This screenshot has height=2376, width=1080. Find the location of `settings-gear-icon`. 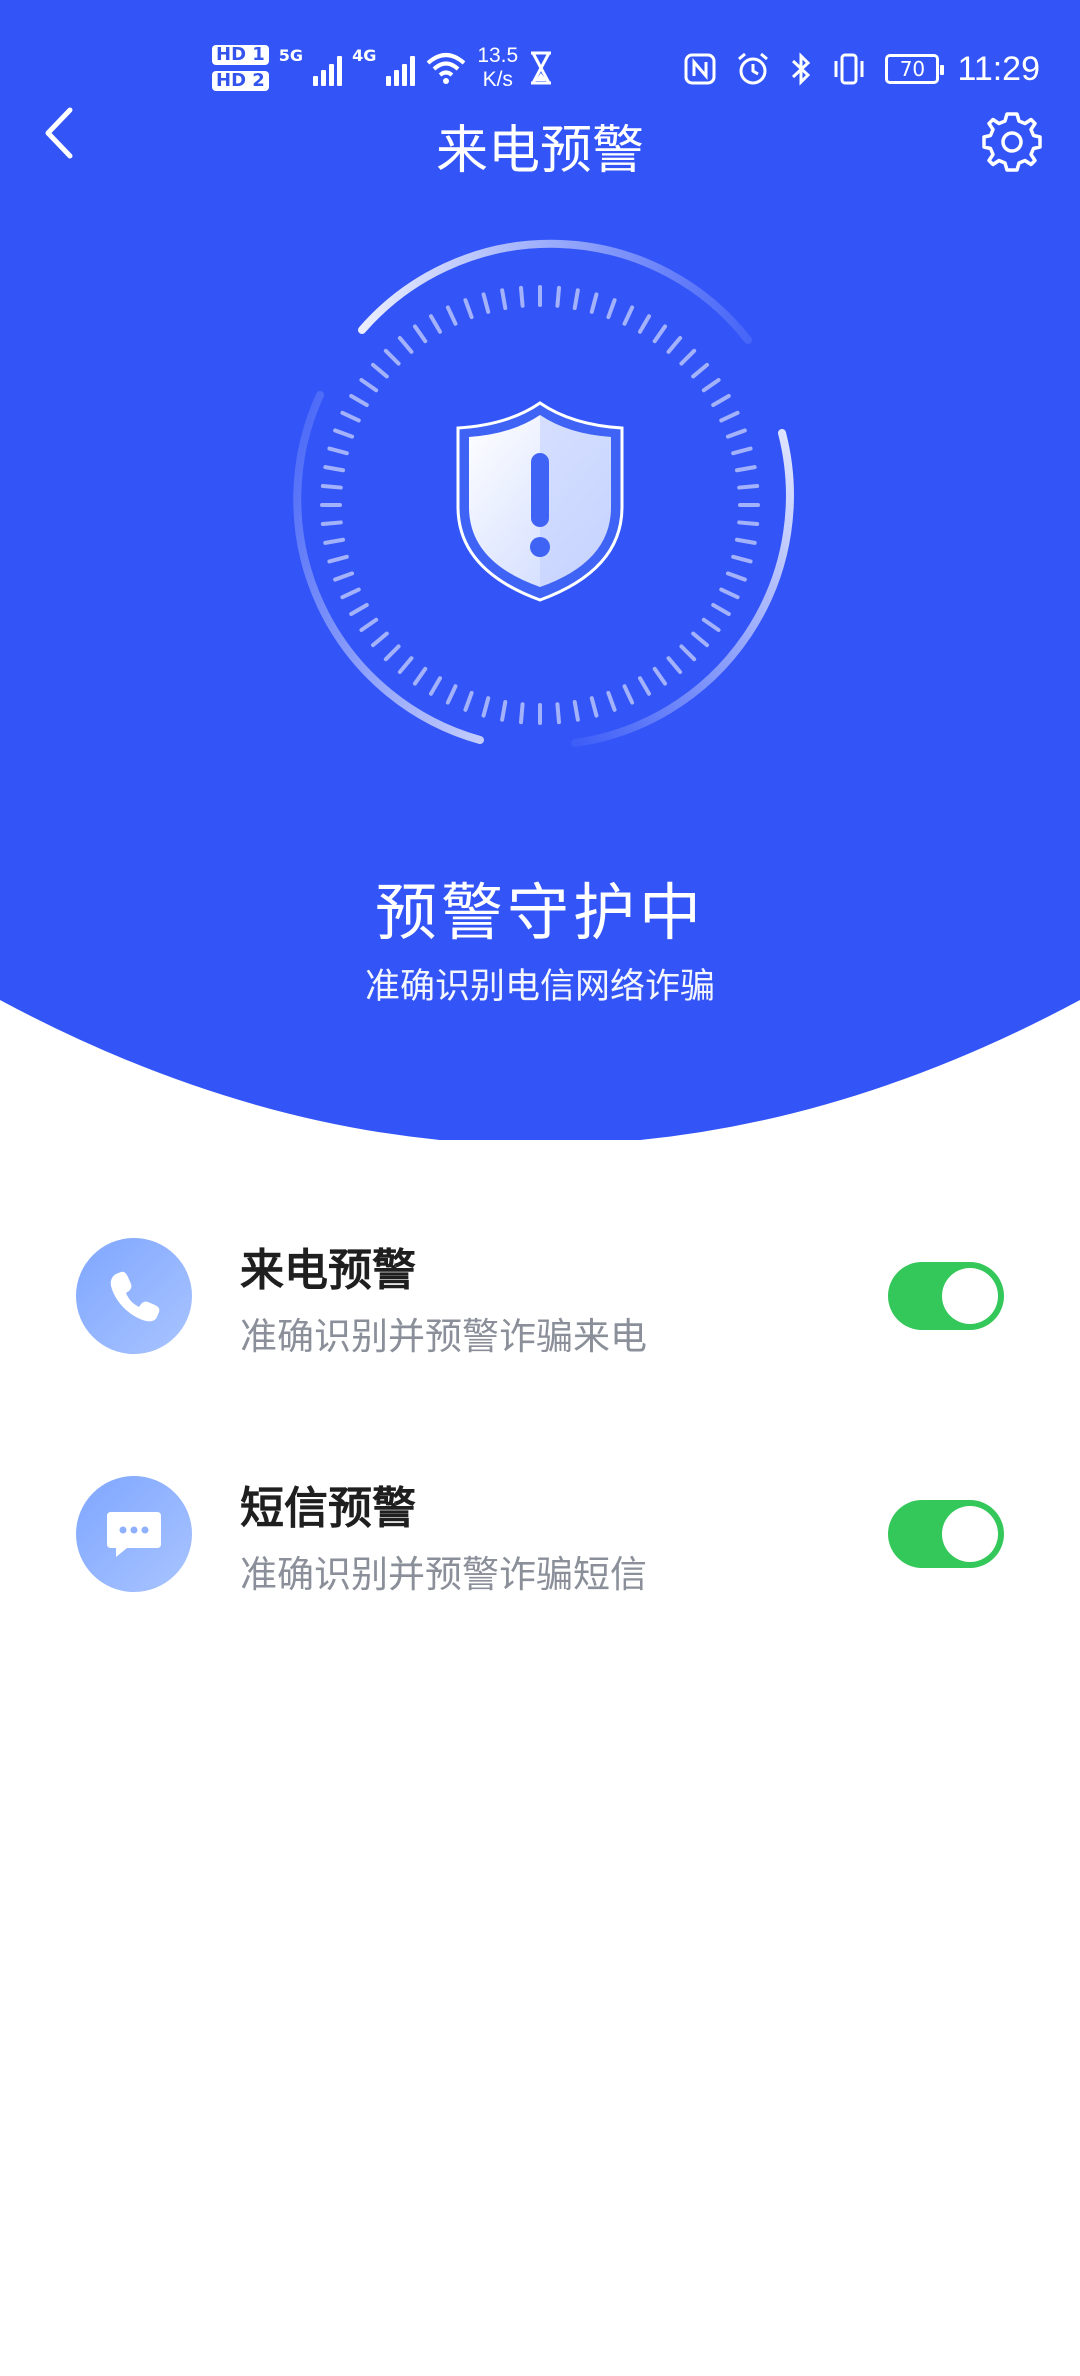

settings-gear-icon is located at coordinates (1012, 142).